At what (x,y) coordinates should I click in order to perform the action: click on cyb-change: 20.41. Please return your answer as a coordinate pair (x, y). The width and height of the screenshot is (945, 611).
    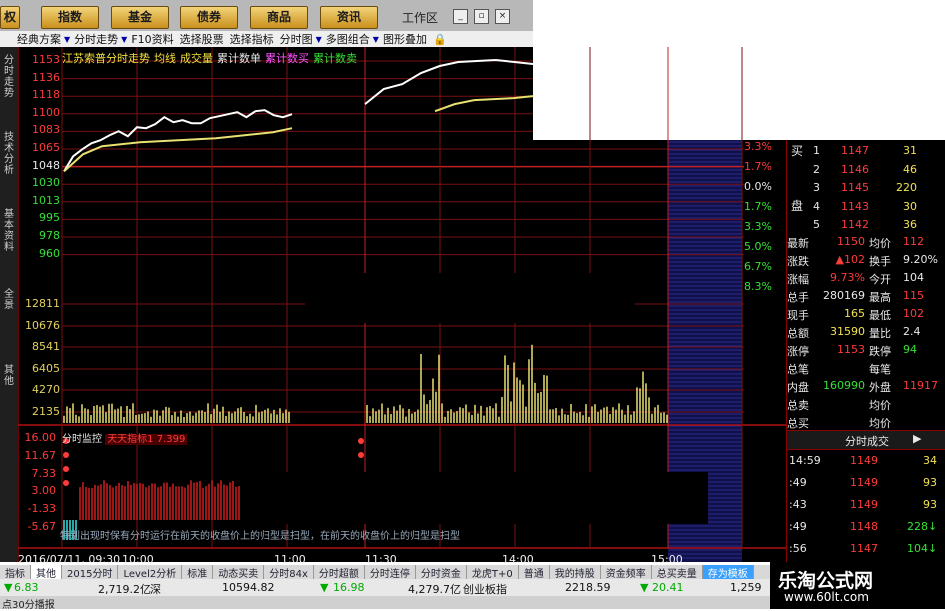
    Looking at the image, I should click on (668, 587).